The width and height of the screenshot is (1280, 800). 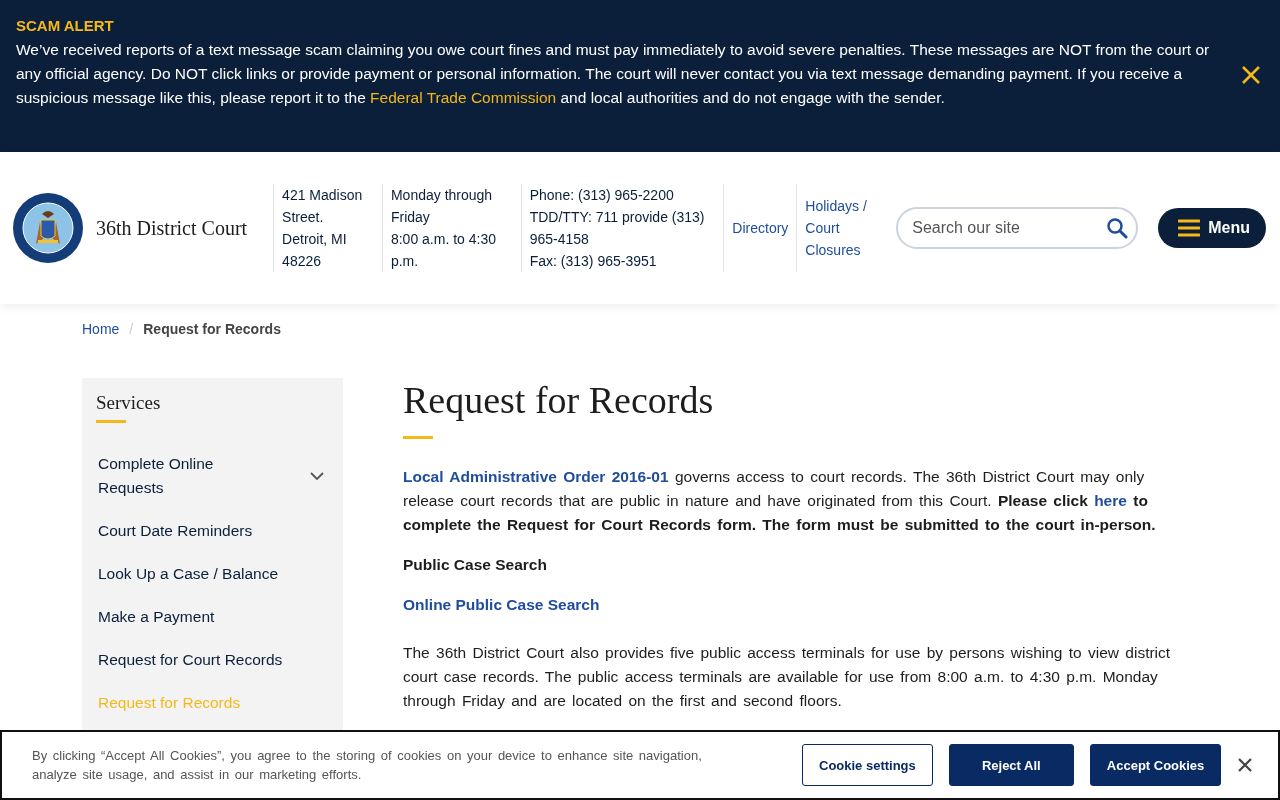 What do you see at coordinates (48, 228) in the screenshot?
I see `seal-drawing` at bounding box center [48, 228].